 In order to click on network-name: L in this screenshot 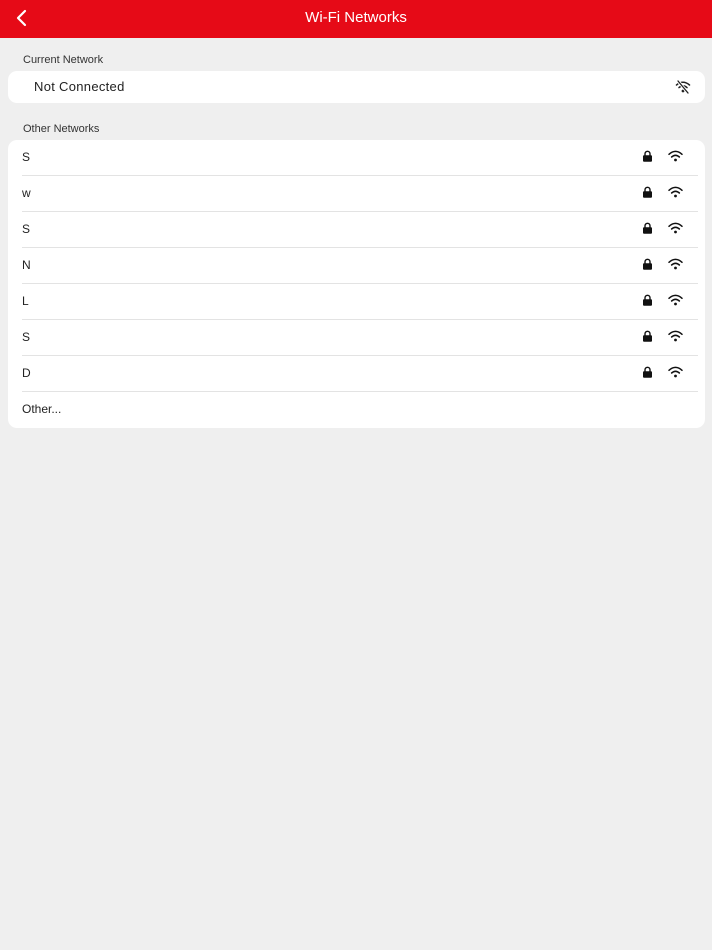, I will do `click(25, 301)`.